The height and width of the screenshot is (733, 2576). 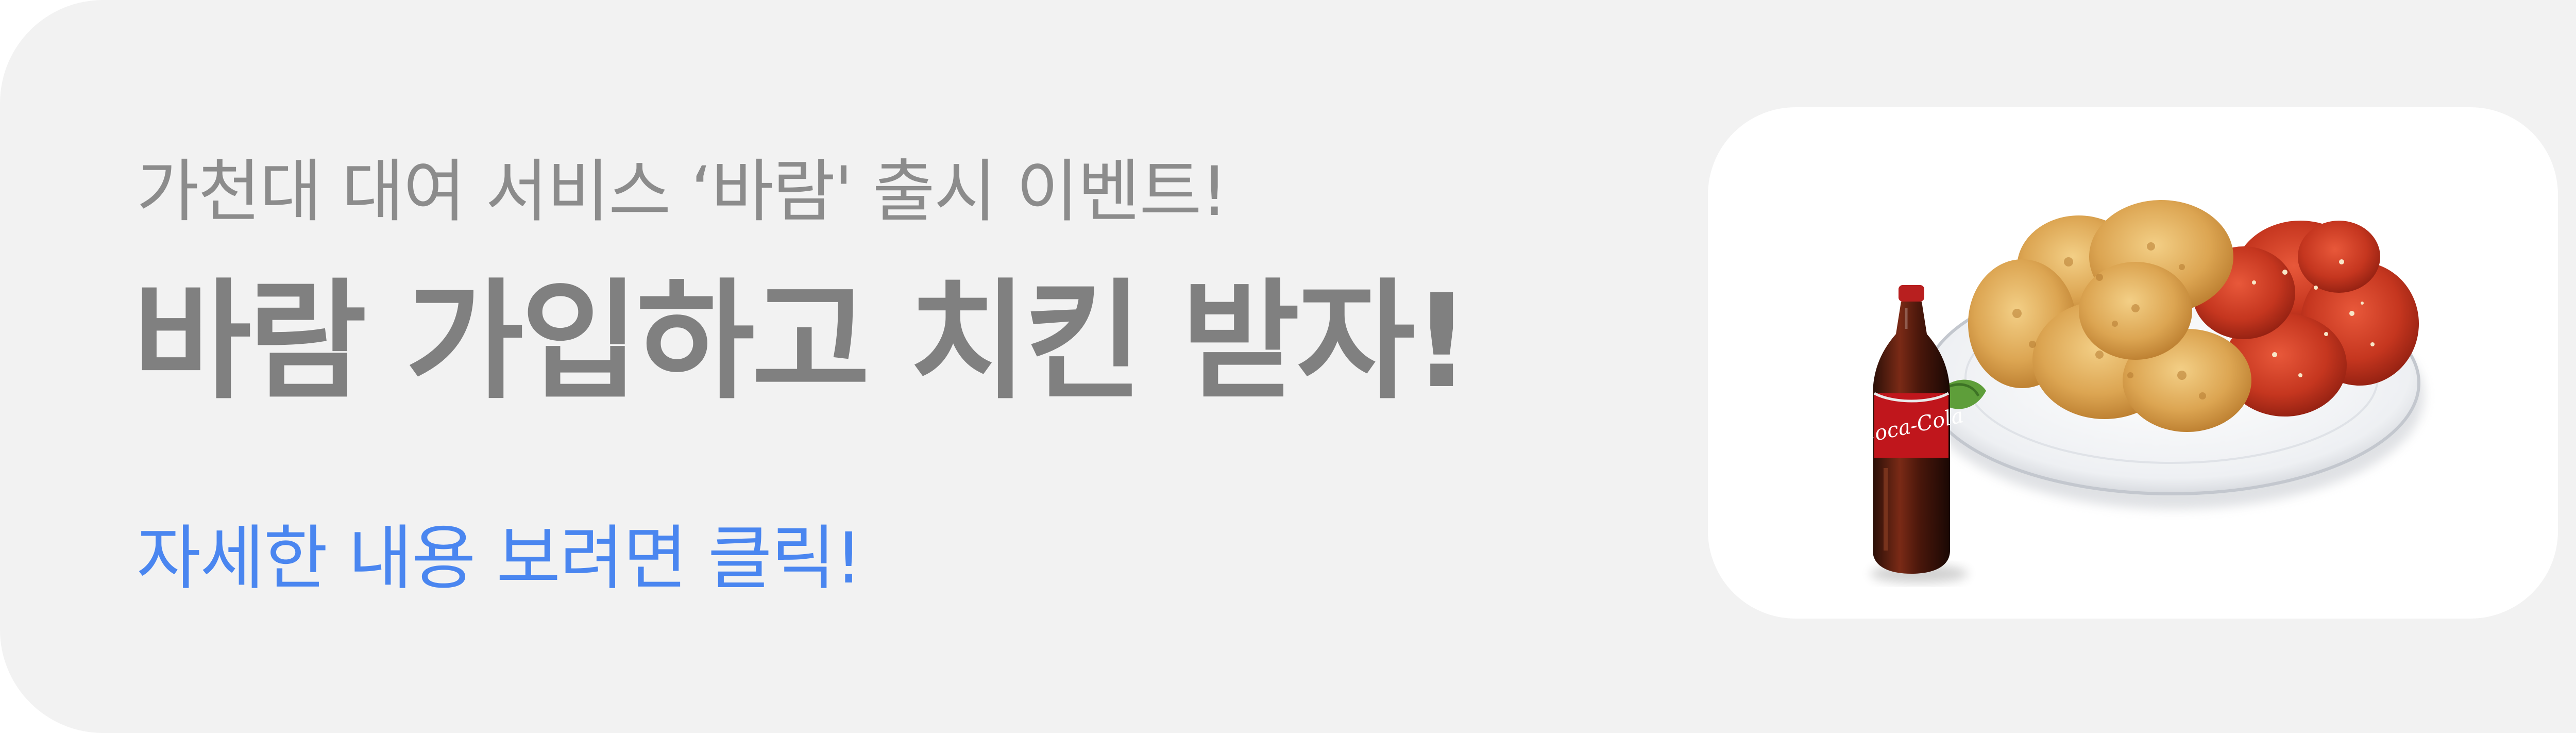 I want to click on fried-chicken-and-cola-image: Coca-Cola, so click(x=2140, y=391).